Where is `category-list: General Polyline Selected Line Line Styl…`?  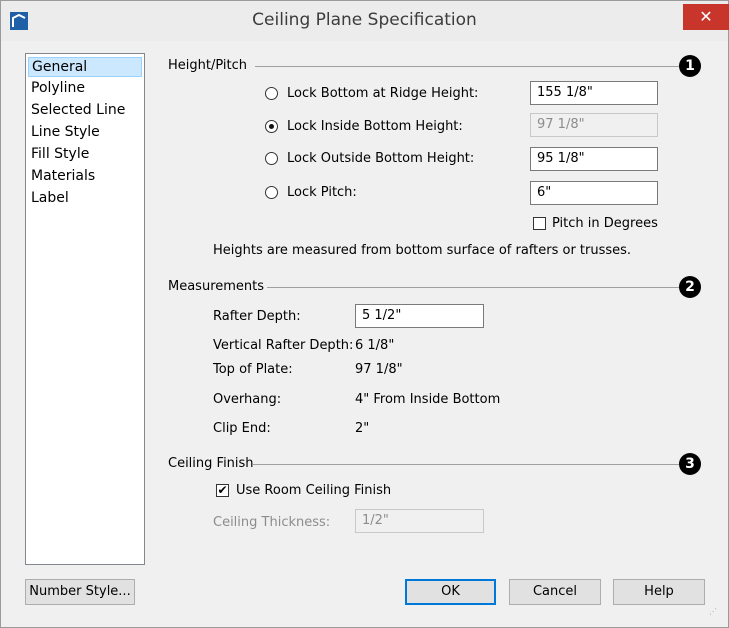
category-list: General Polyline Selected Line Line Styl… is located at coordinates (85, 309).